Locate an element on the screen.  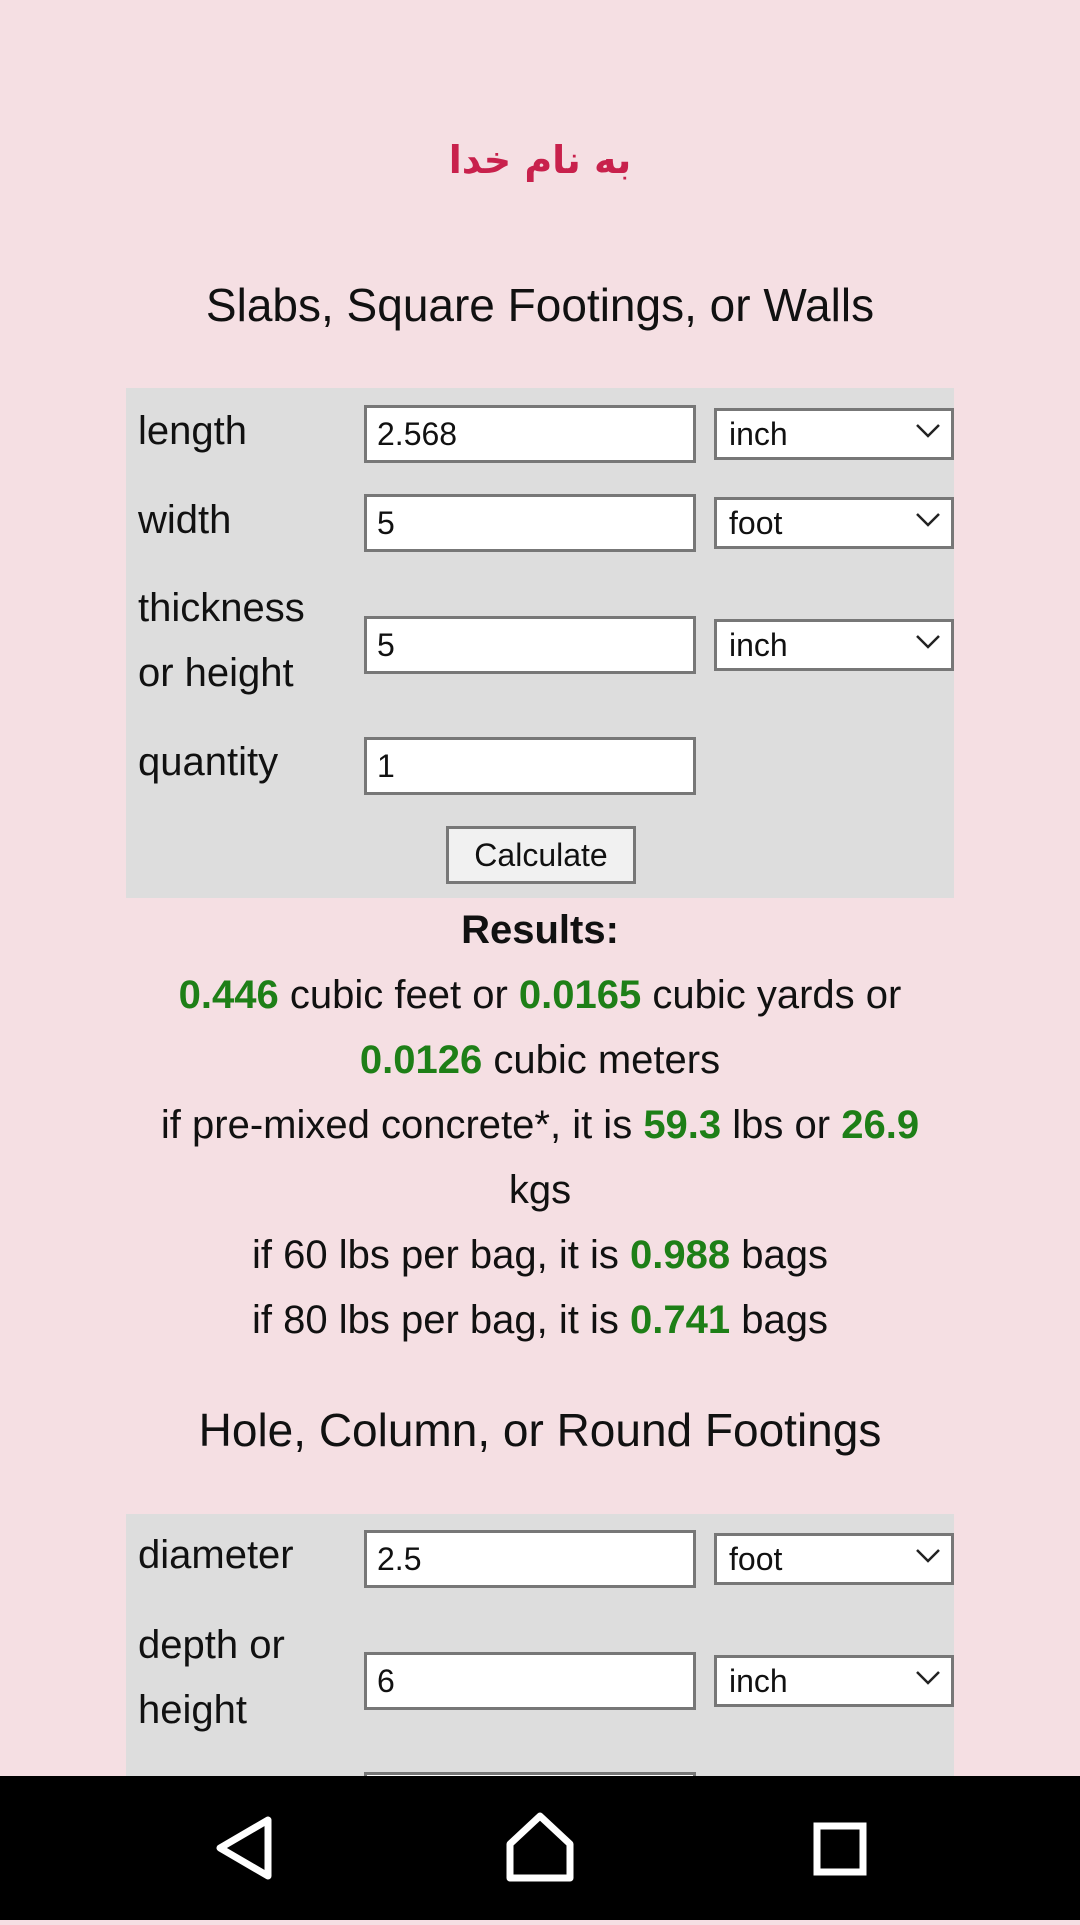
kgs-value: 26.9 is located at coordinates (880, 1125).